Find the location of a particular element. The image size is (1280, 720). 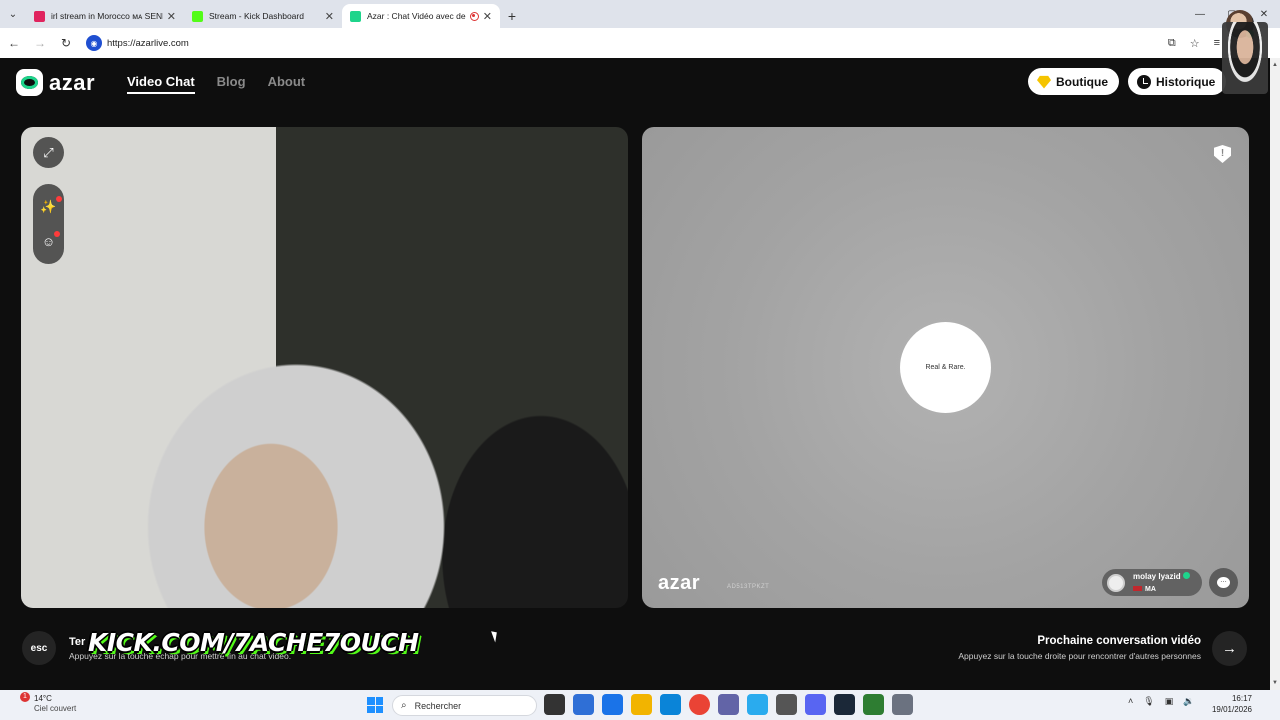

windows-start-icon is located at coordinates (375, 705).